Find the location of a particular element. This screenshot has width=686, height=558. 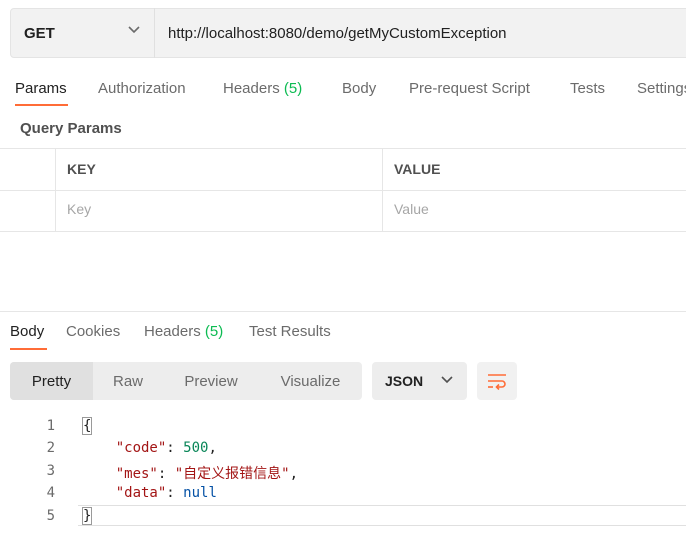

tab-label: Params is located at coordinates (41, 88).